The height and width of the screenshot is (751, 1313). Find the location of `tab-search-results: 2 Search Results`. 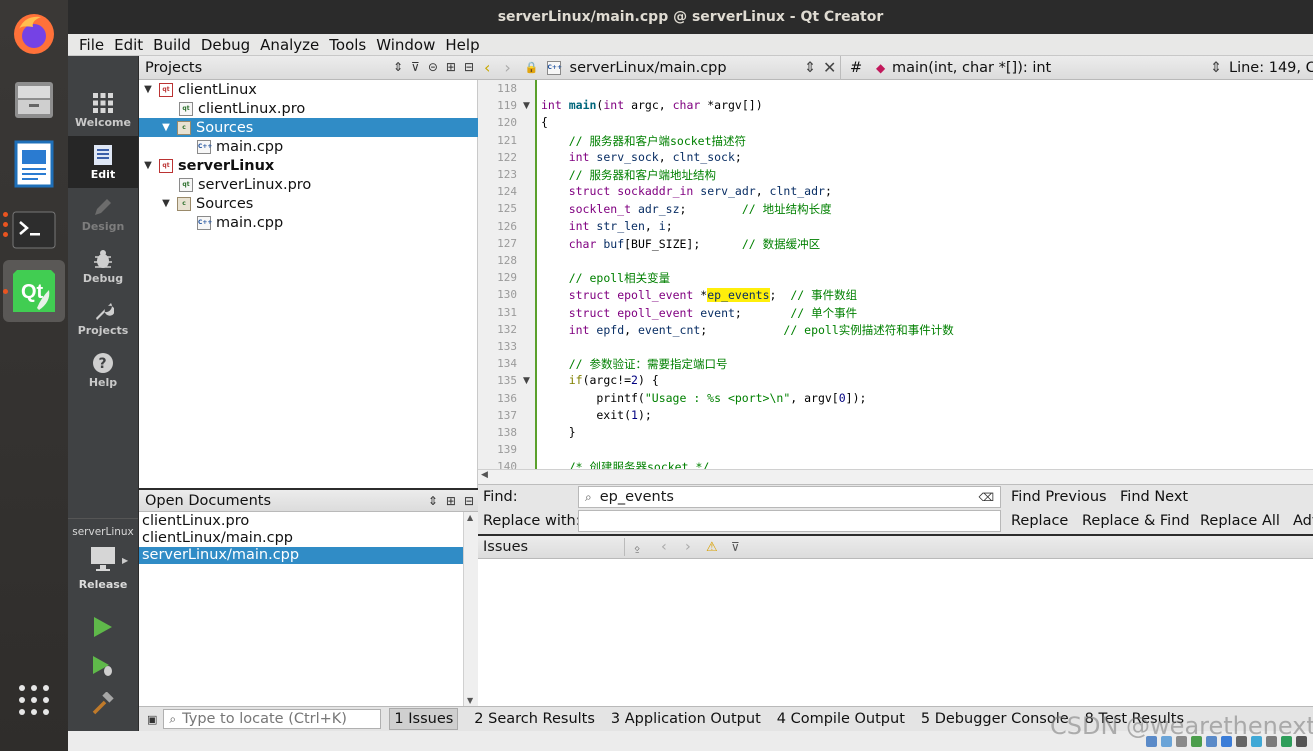

tab-search-results: 2 Search Results is located at coordinates (534, 719).